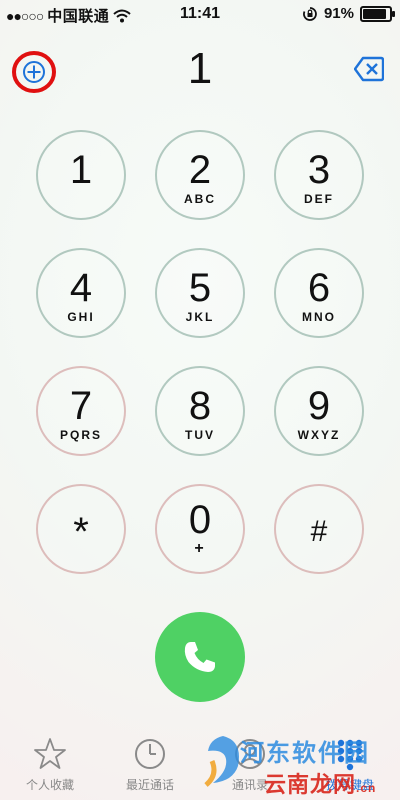  I want to click on key-digit: #, so click(319, 531).